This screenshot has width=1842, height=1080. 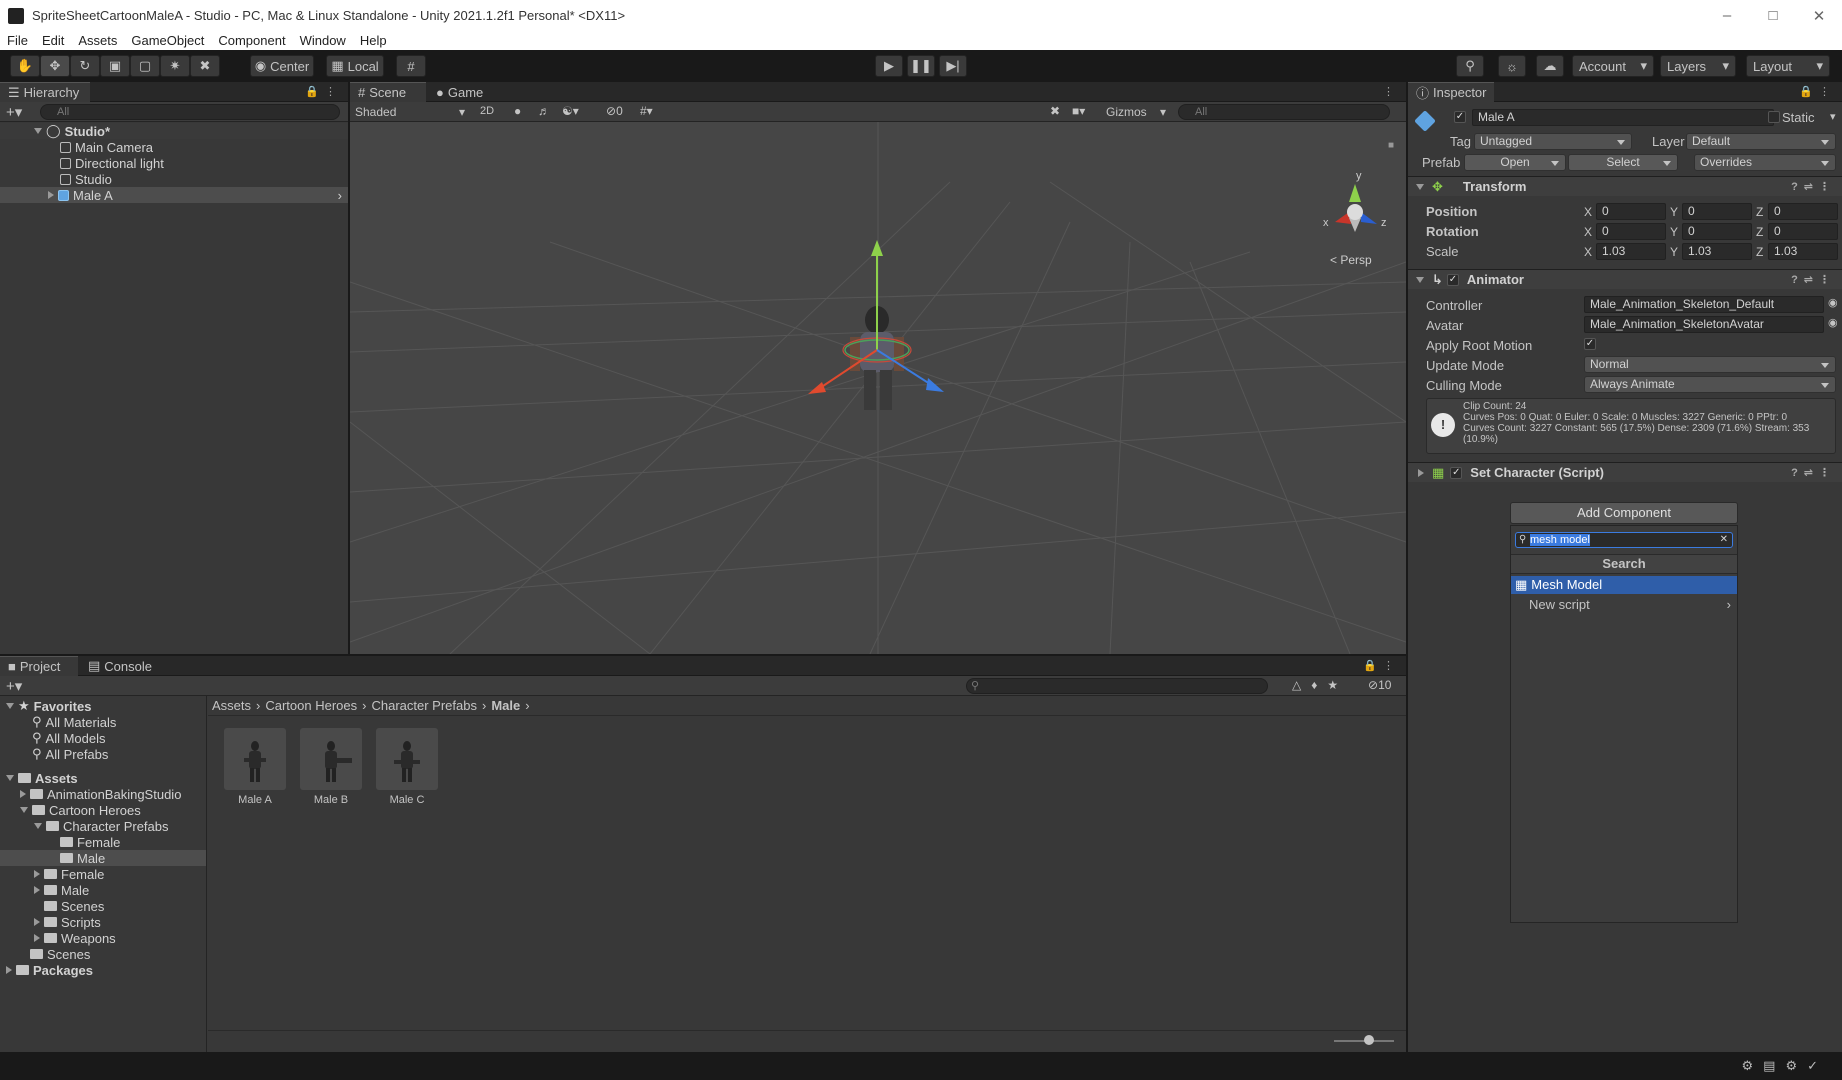 I want to click on zoom-slider-handle, so click(x=1369, y=1040).